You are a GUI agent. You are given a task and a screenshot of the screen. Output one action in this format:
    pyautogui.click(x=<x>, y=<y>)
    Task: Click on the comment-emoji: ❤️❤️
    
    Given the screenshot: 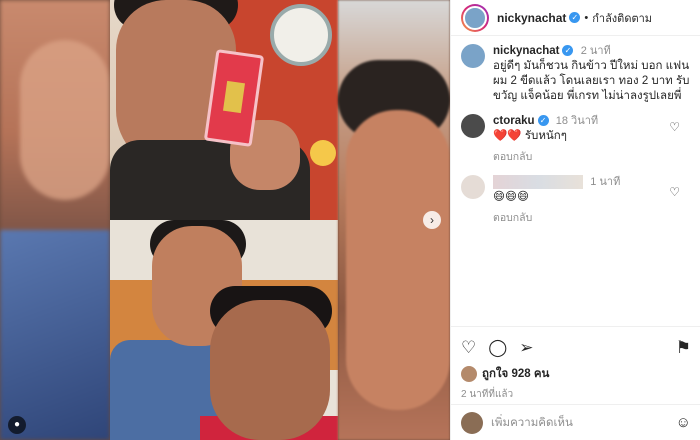 What is the action you would take?
    pyautogui.click(x=507, y=136)
    